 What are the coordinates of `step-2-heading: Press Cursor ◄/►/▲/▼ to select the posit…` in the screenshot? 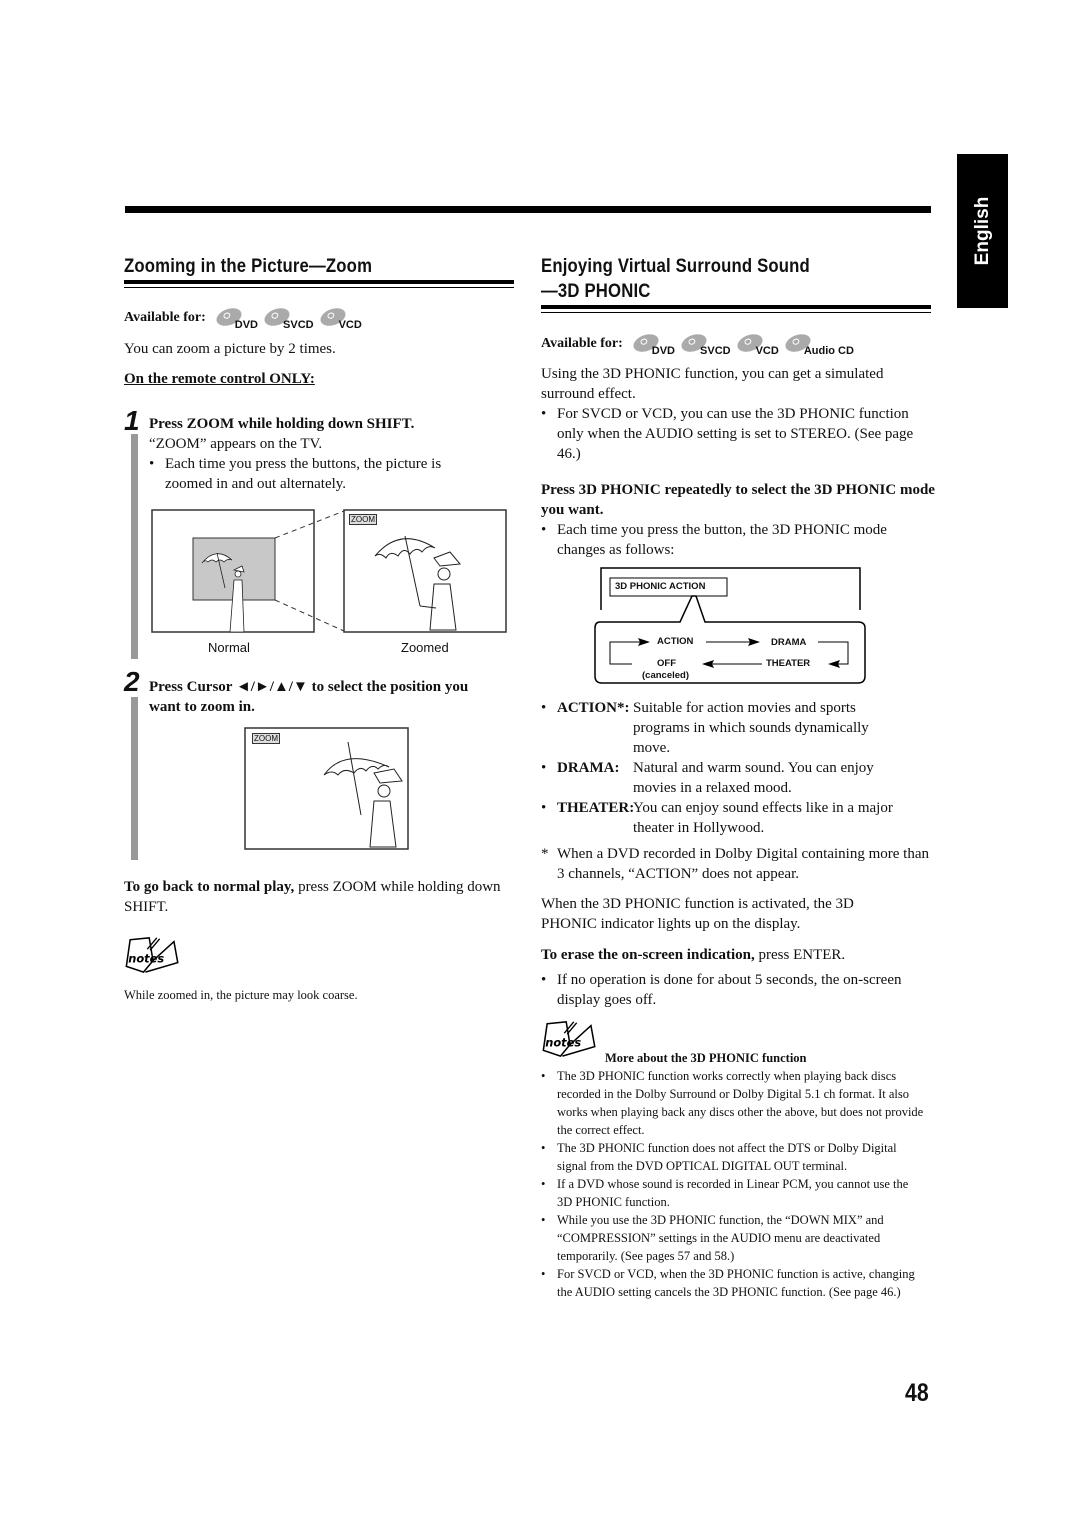 It's located at (309, 697).